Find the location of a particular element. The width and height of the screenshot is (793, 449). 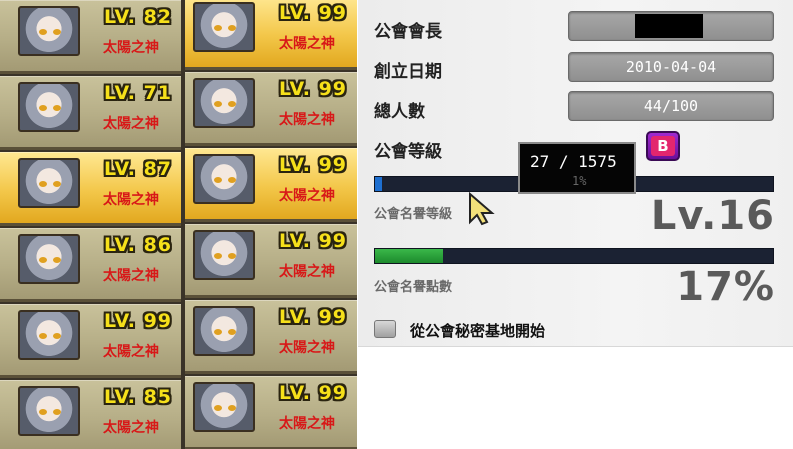

reputation-fill is located at coordinates (409, 256).